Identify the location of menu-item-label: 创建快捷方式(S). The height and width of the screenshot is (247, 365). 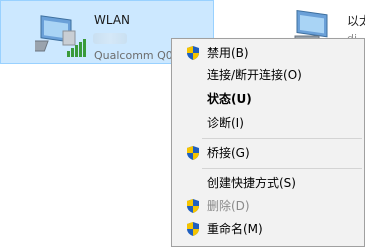
(251, 183).